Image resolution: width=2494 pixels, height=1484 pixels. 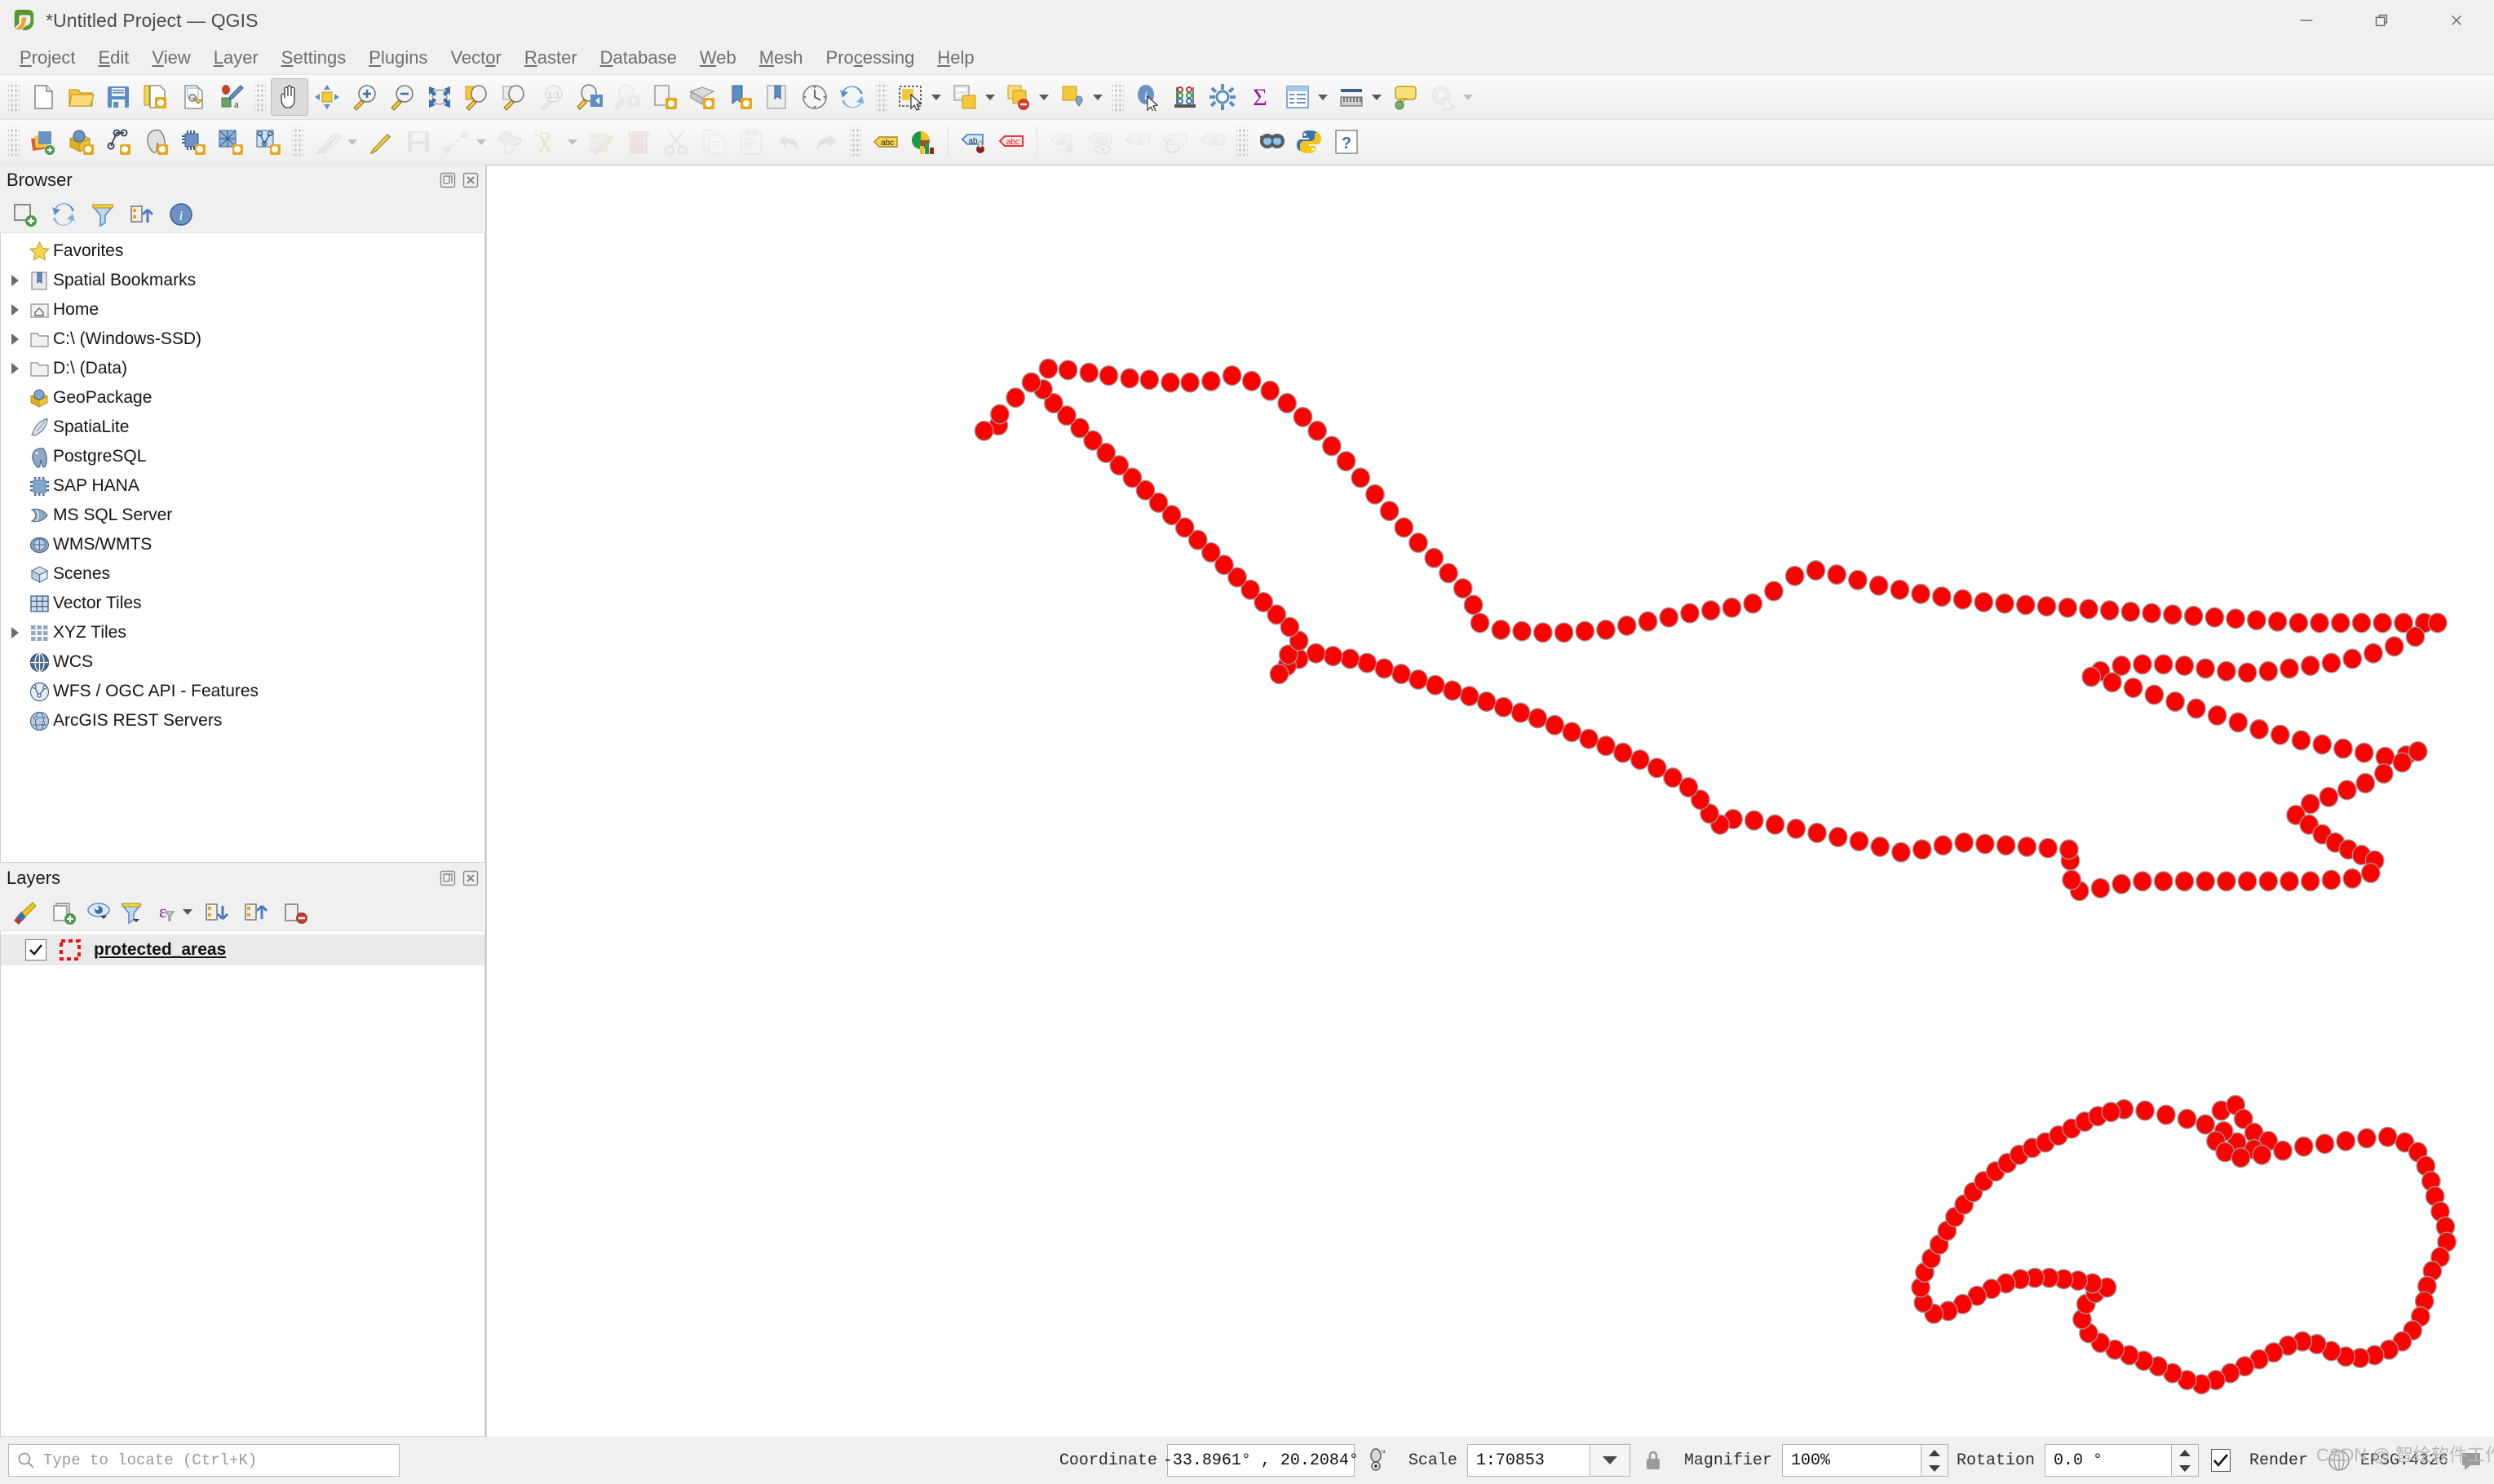 I want to click on rotation-value: 0.0 °, so click(x=2107, y=1460).